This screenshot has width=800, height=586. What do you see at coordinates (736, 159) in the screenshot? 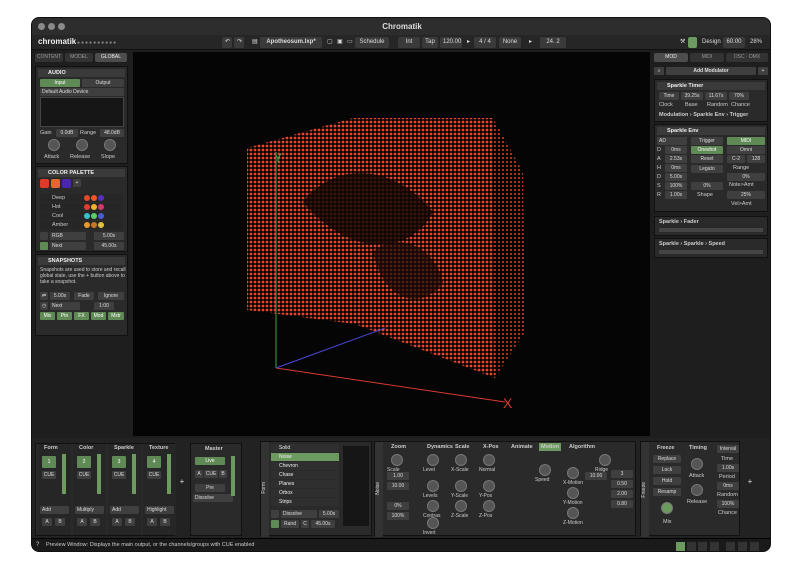
I see `note-field: C-2` at bounding box center [736, 159].